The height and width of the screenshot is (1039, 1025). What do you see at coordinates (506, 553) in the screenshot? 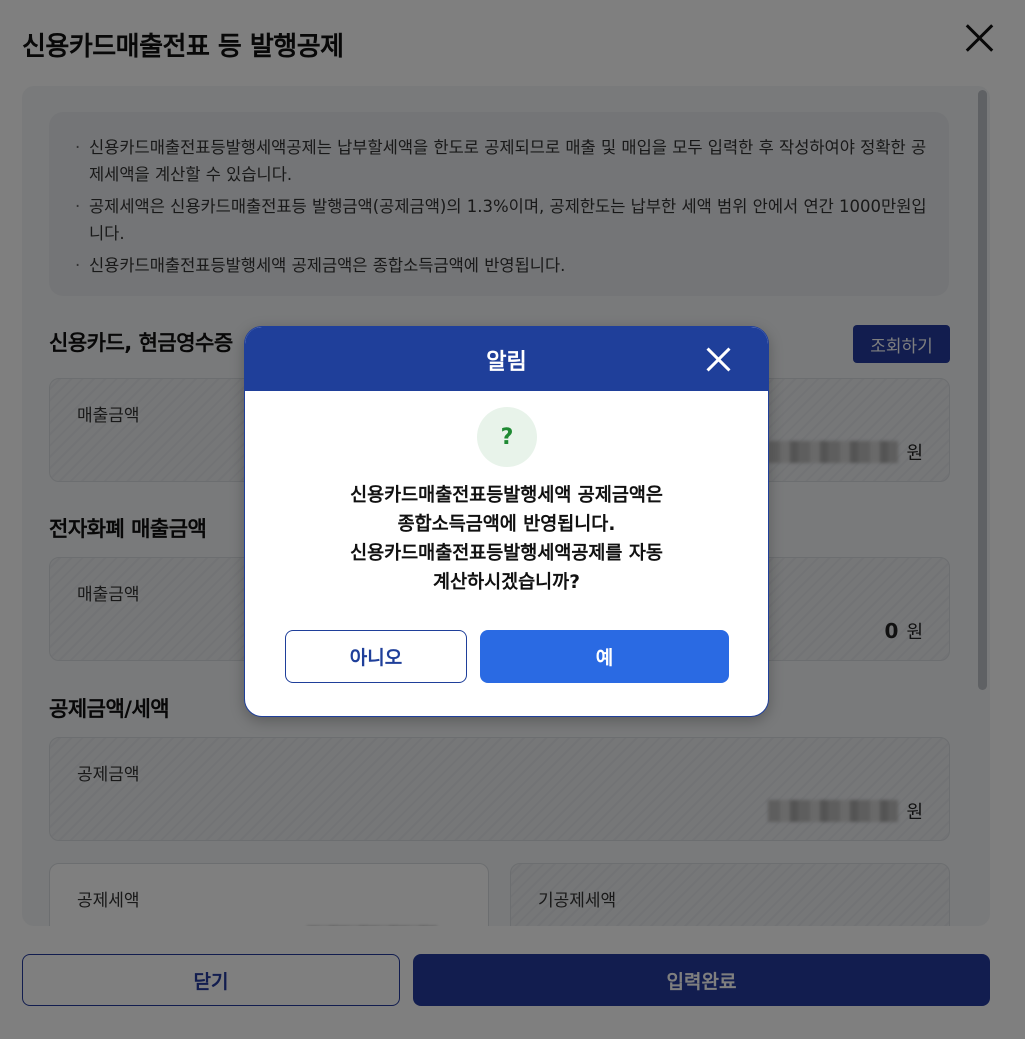
I see `message-line: 신용카드매출전표등발행세액공제를 자동` at bounding box center [506, 553].